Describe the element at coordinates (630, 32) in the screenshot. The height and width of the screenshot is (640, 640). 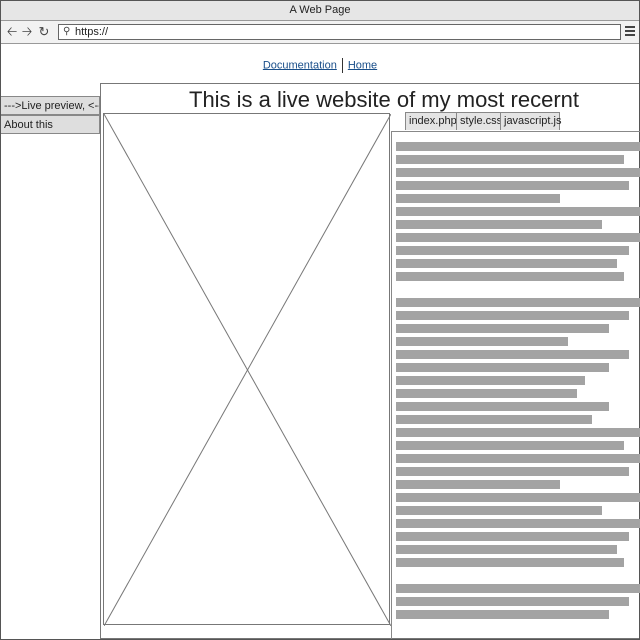
I see `hamburger-menu-icon` at that location.